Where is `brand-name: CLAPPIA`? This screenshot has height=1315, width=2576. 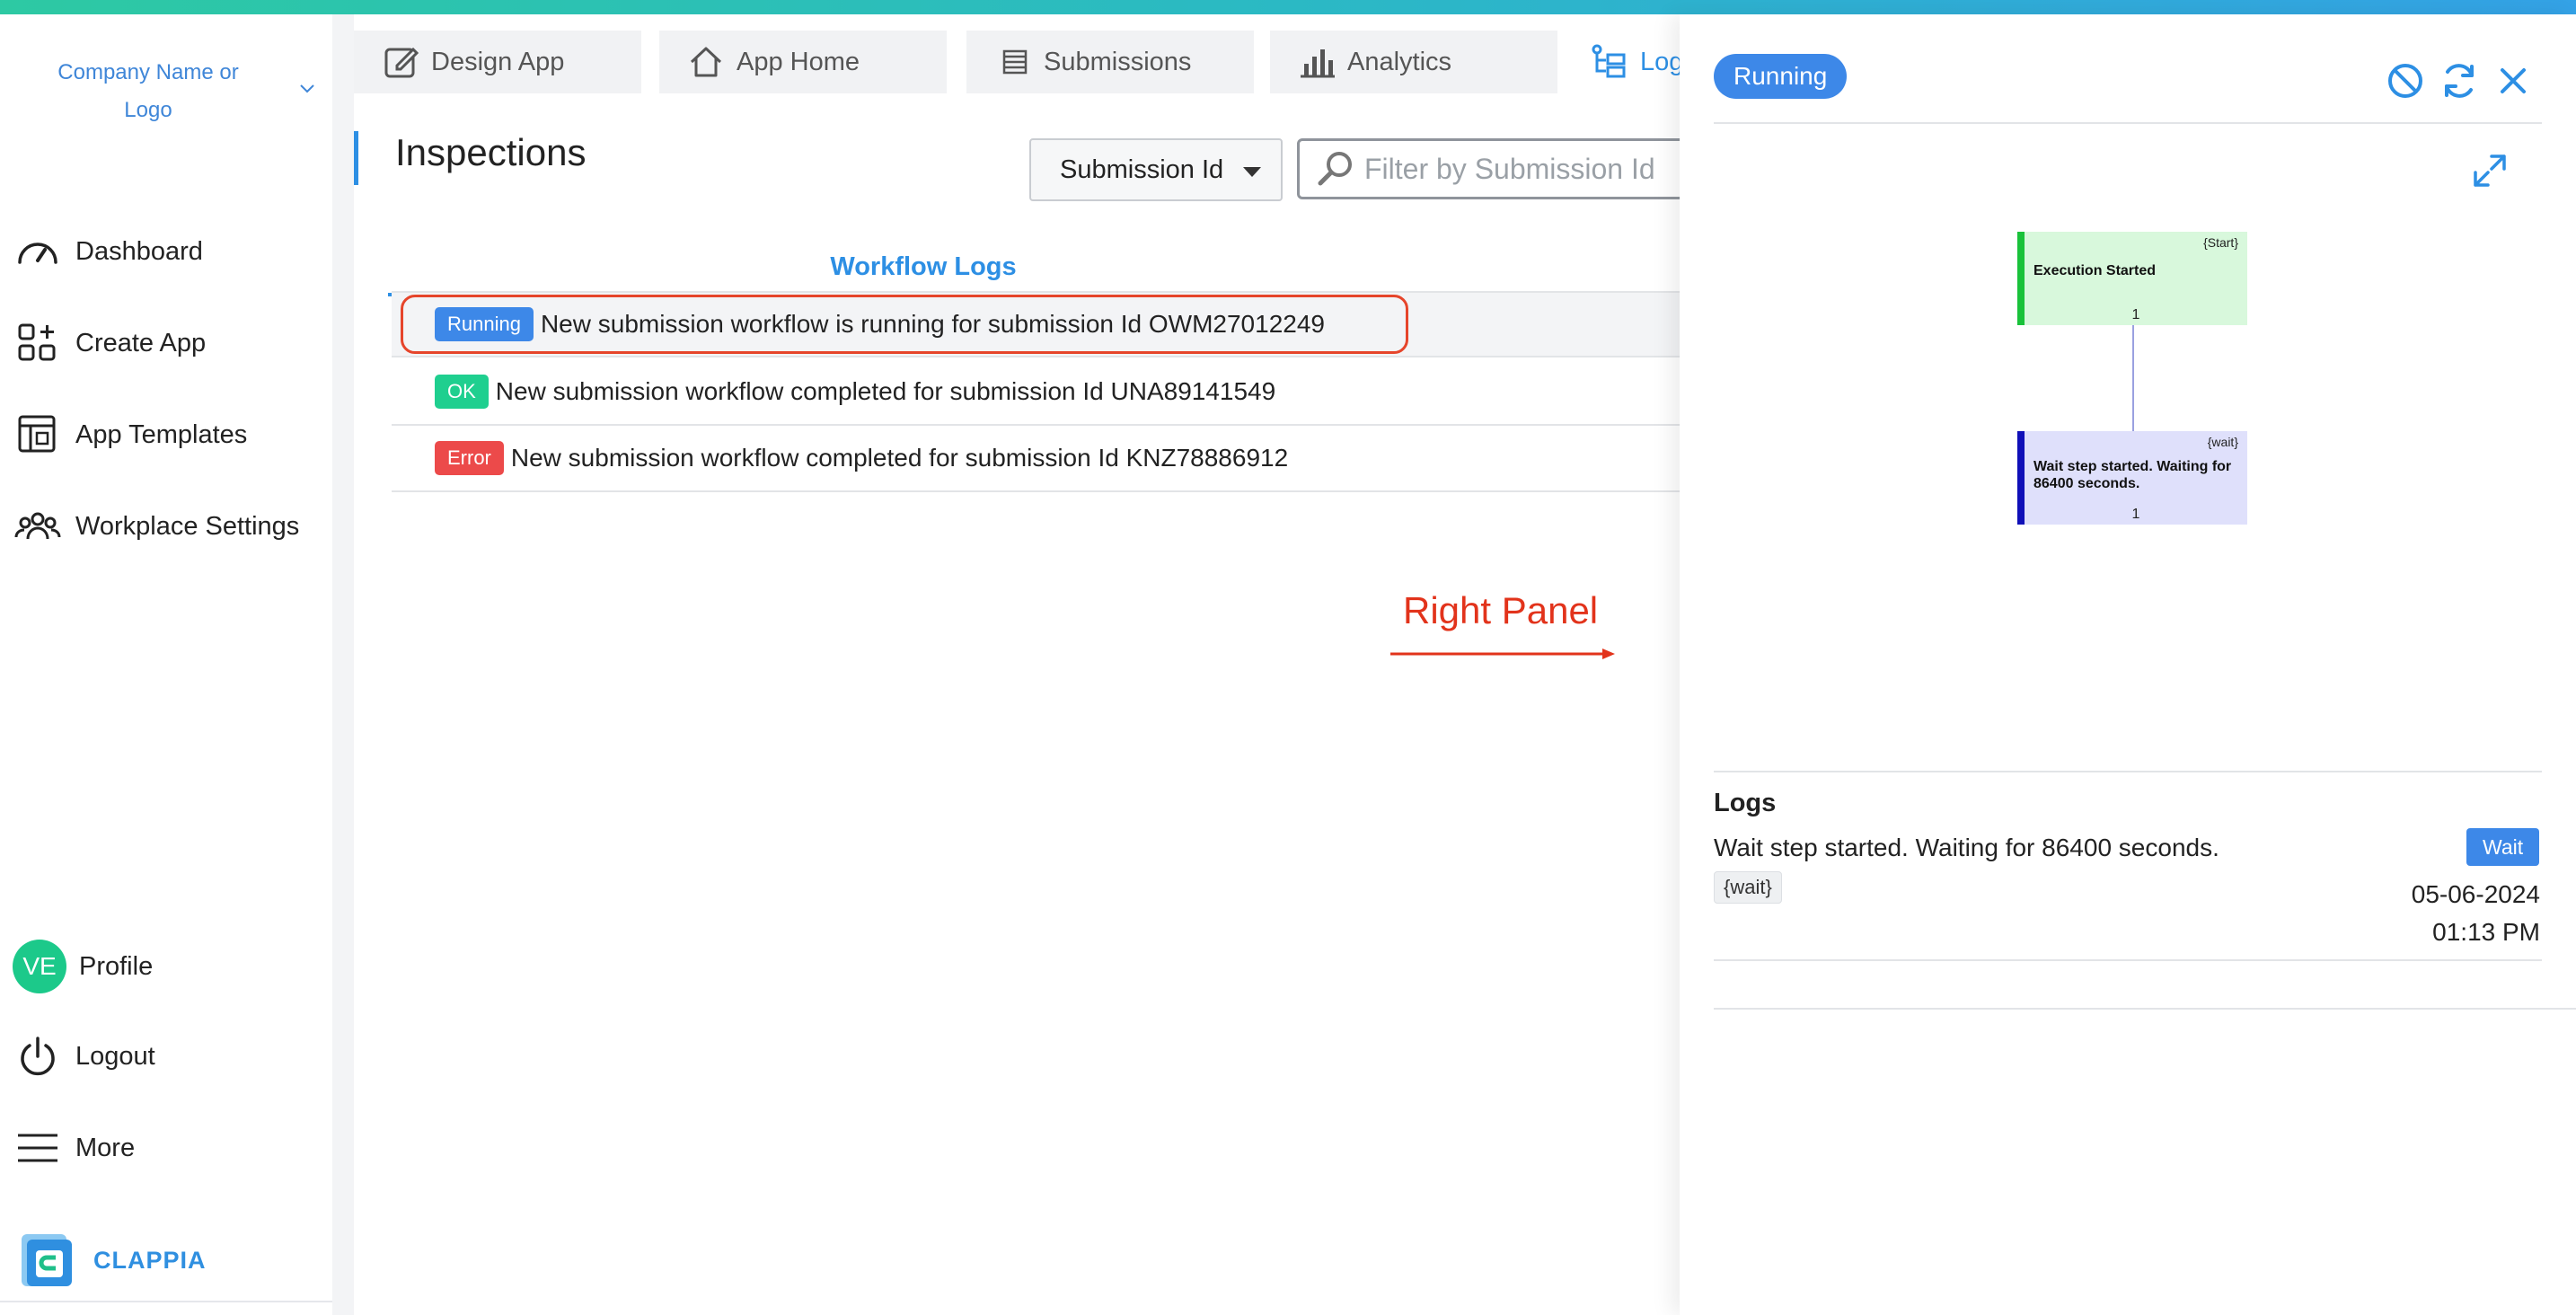 brand-name: CLAPPIA is located at coordinates (150, 1260).